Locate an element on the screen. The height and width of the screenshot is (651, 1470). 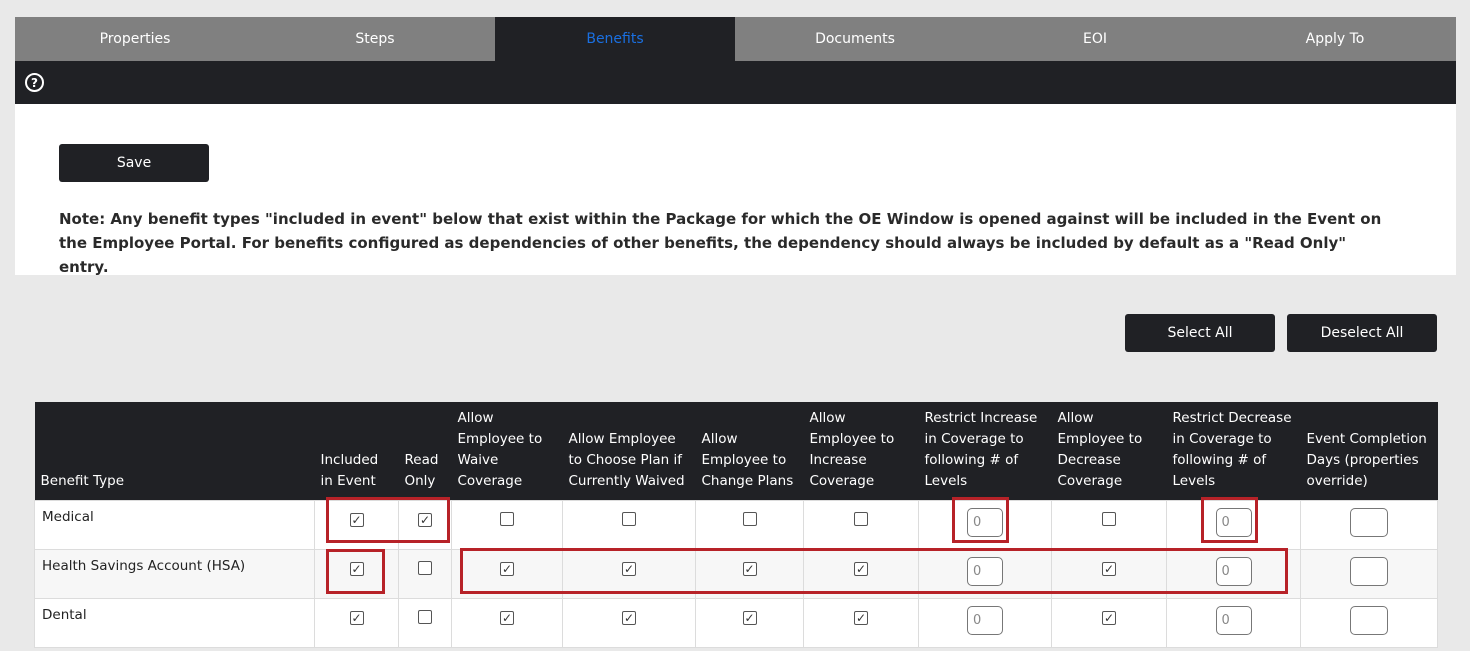
benefit-type-cell: Dental is located at coordinates (174, 622).